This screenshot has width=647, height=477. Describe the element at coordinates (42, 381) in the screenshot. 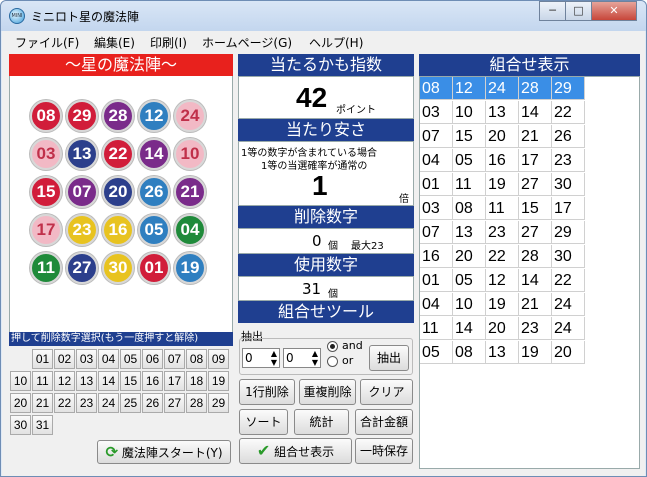

I see `number-button: 11` at that location.